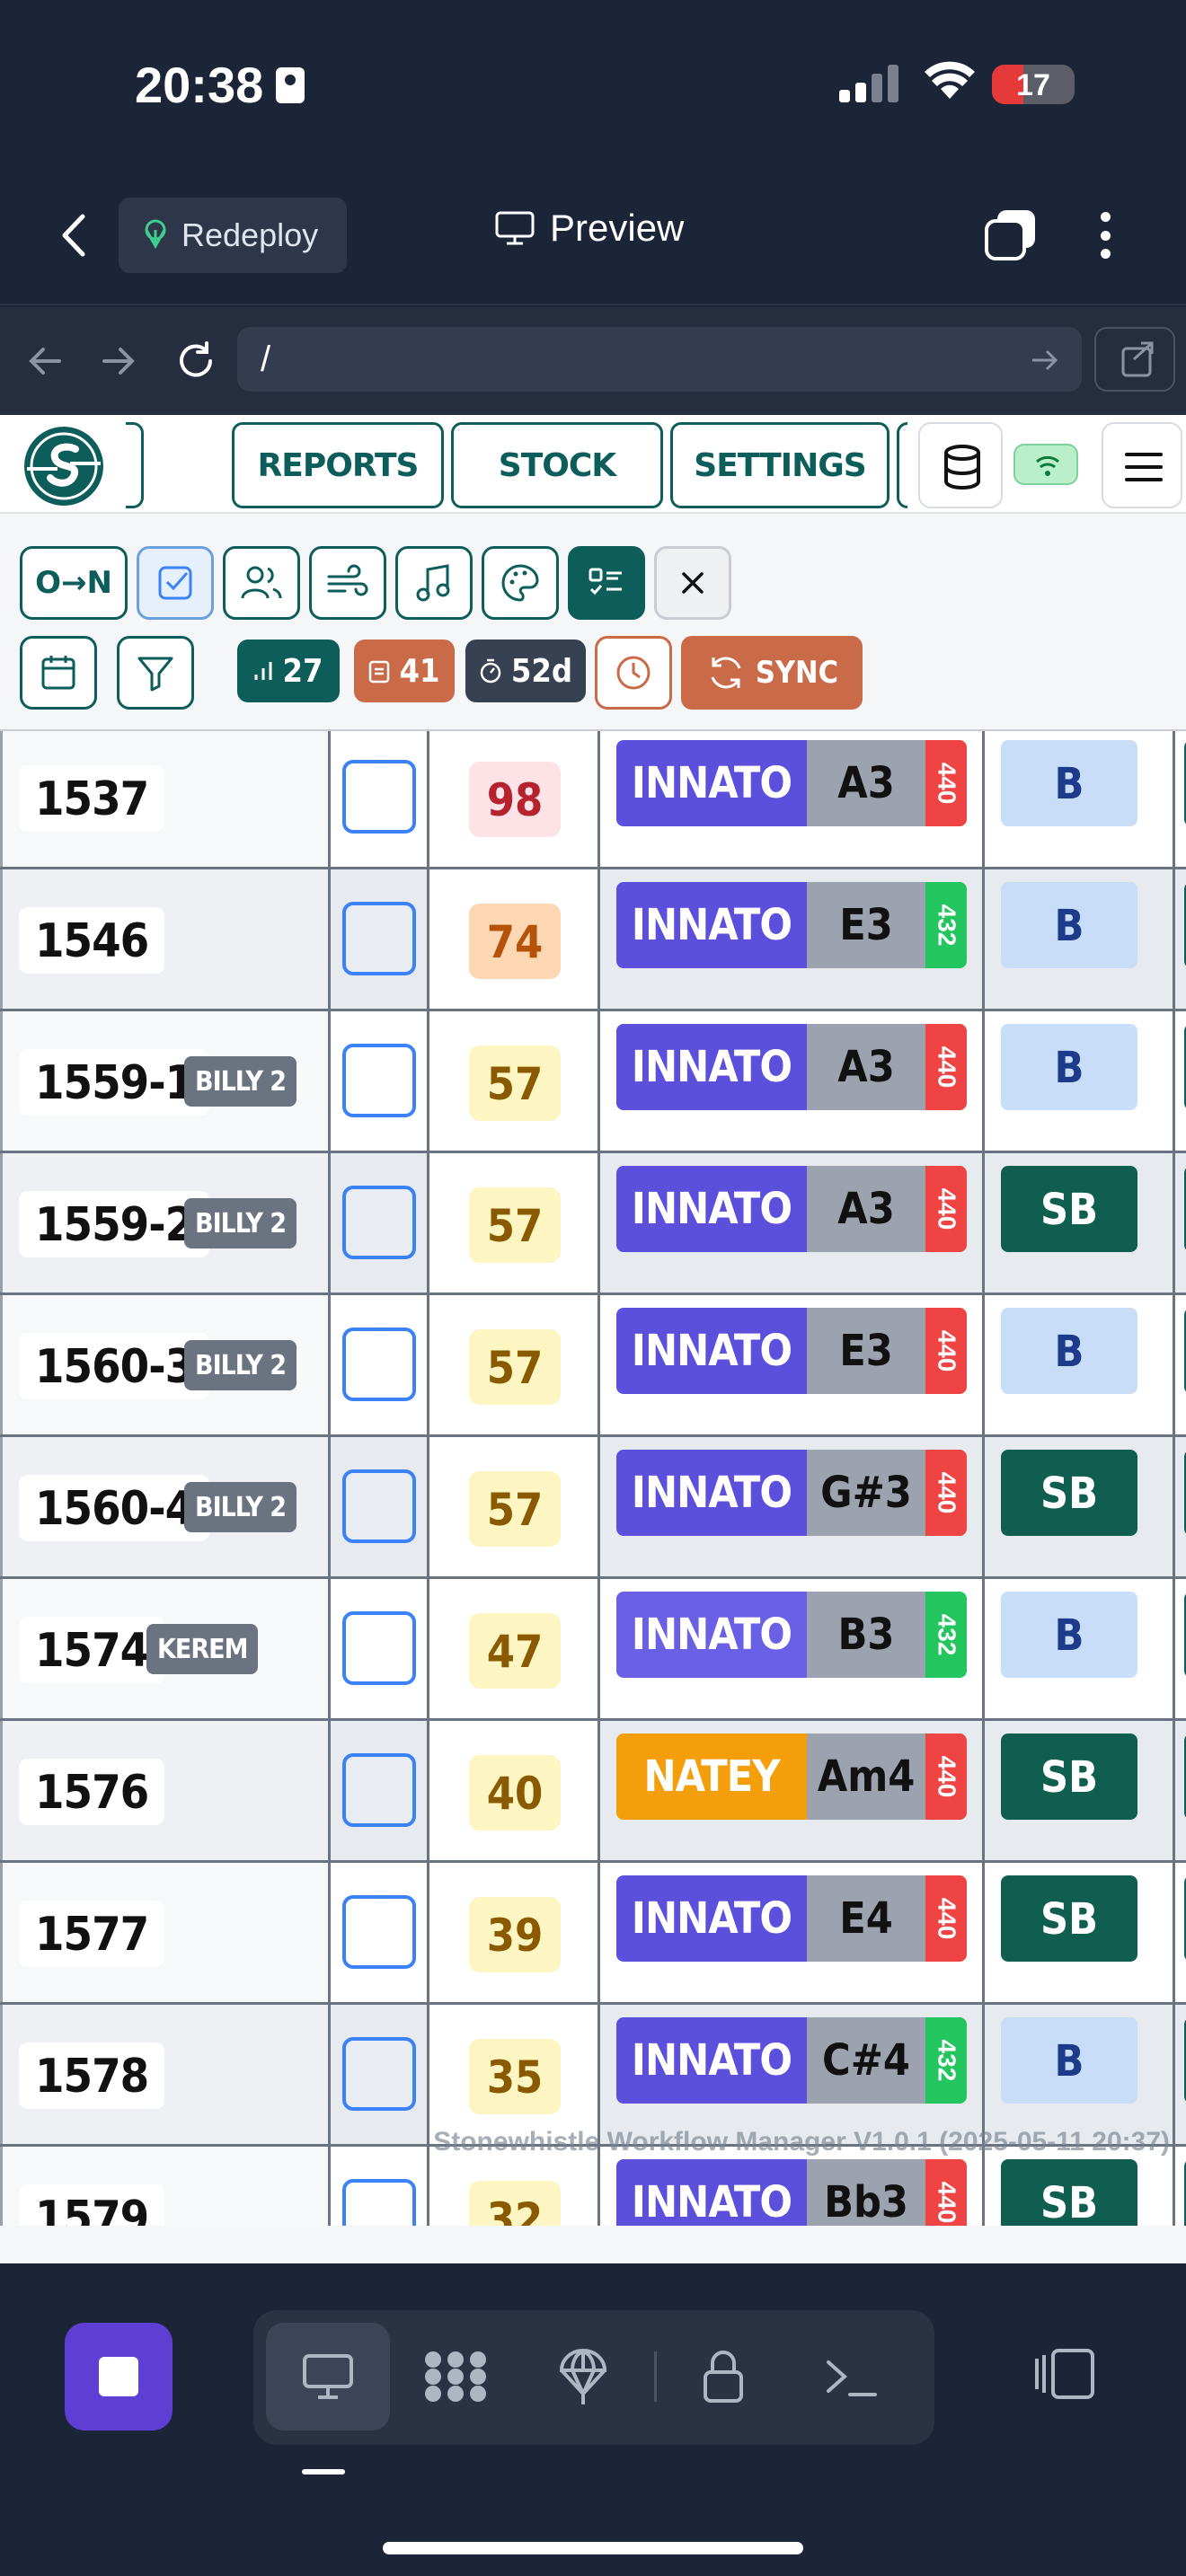 Image resolution: width=1186 pixels, height=2576 pixels. Describe the element at coordinates (791, 925) in the screenshot. I see `instrument-badge: INNATO E3 432` at that location.